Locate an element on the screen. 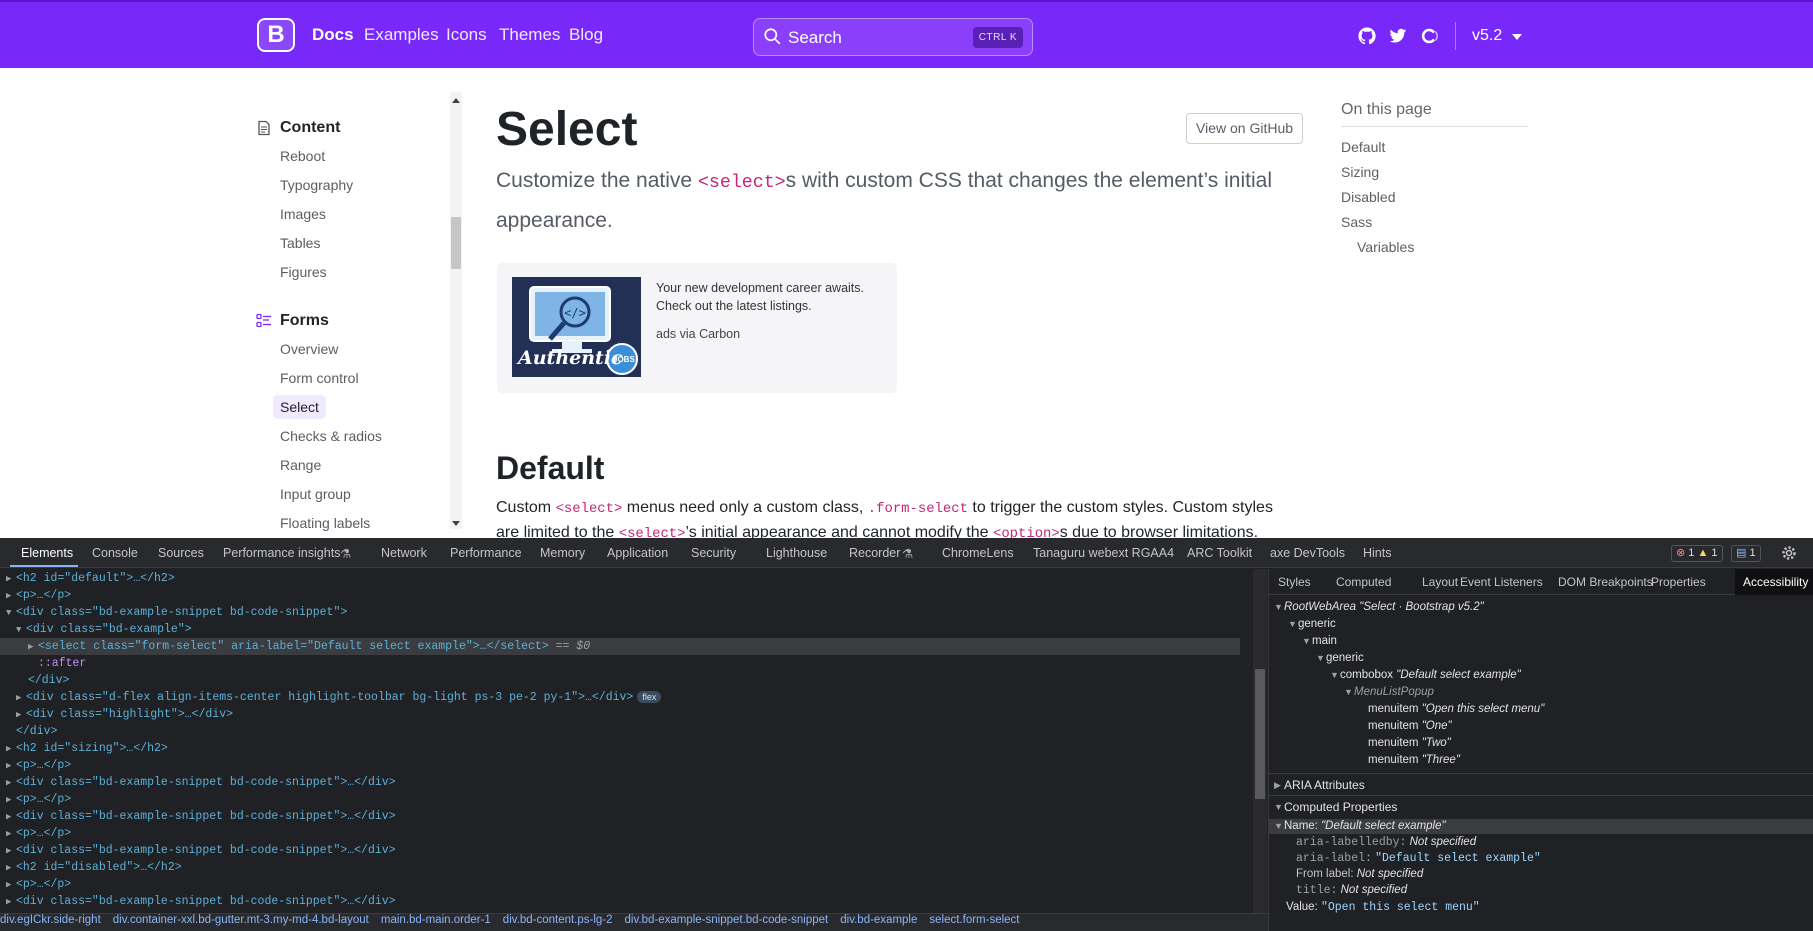 The height and width of the screenshot is (931, 1813). tab-computed: Computed is located at coordinates (1363, 582).